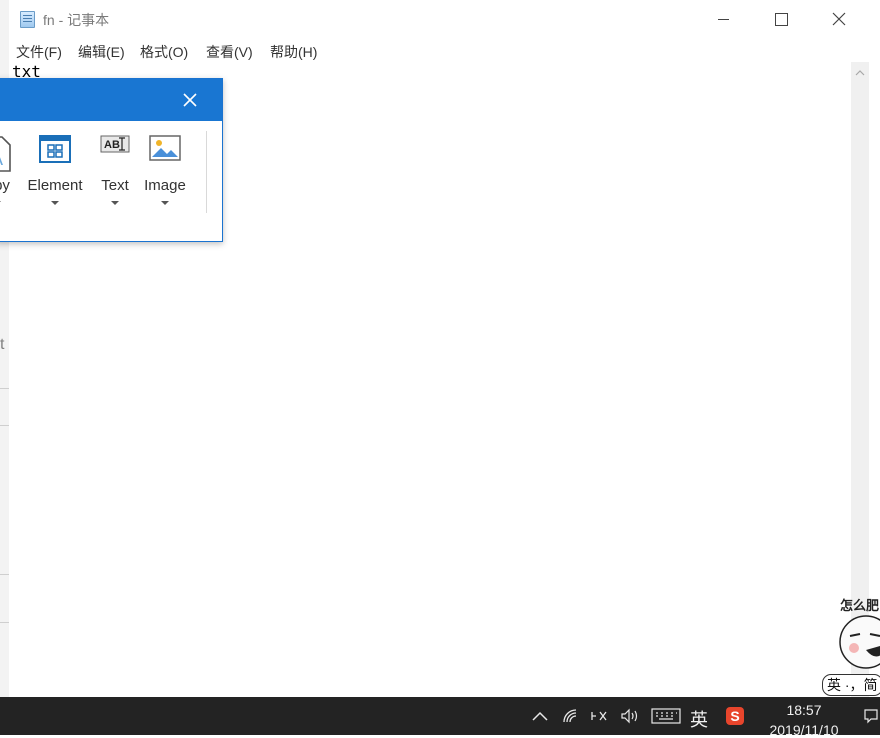 The width and height of the screenshot is (880, 738). I want to click on chevron-up-icon, so click(540, 716).